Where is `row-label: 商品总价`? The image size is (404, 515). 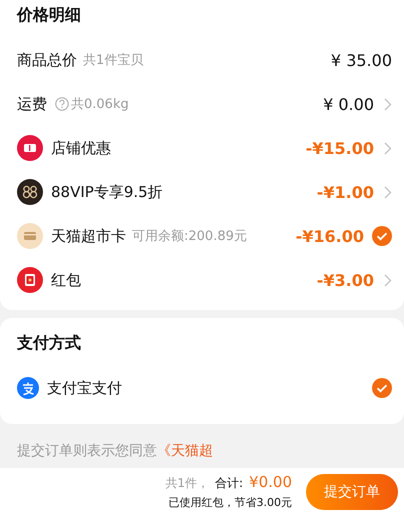 row-label: 商品总价 is located at coordinates (47, 60).